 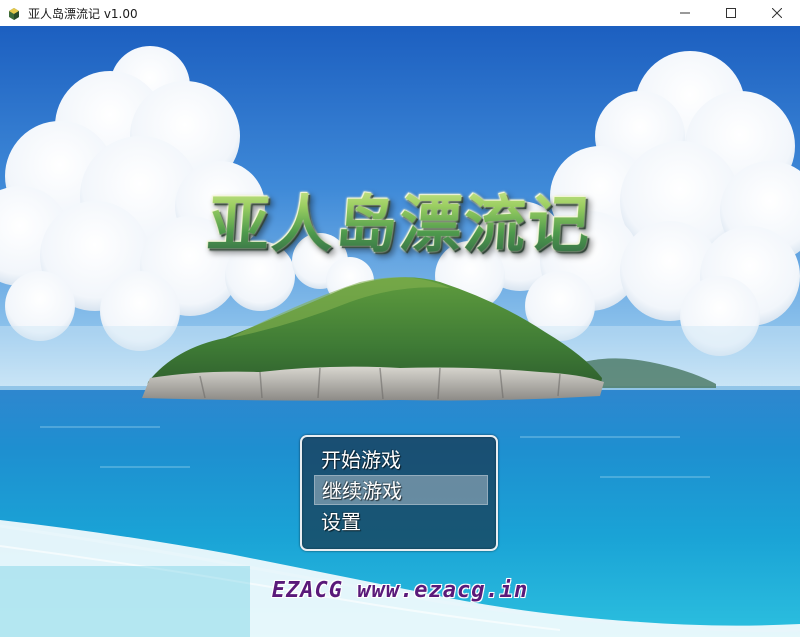 What do you see at coordinates (400, 13) in the screenshot?
I see `window-titlebar: 亚人岛漂流记 v1.00` at bounding box center [400, 13].